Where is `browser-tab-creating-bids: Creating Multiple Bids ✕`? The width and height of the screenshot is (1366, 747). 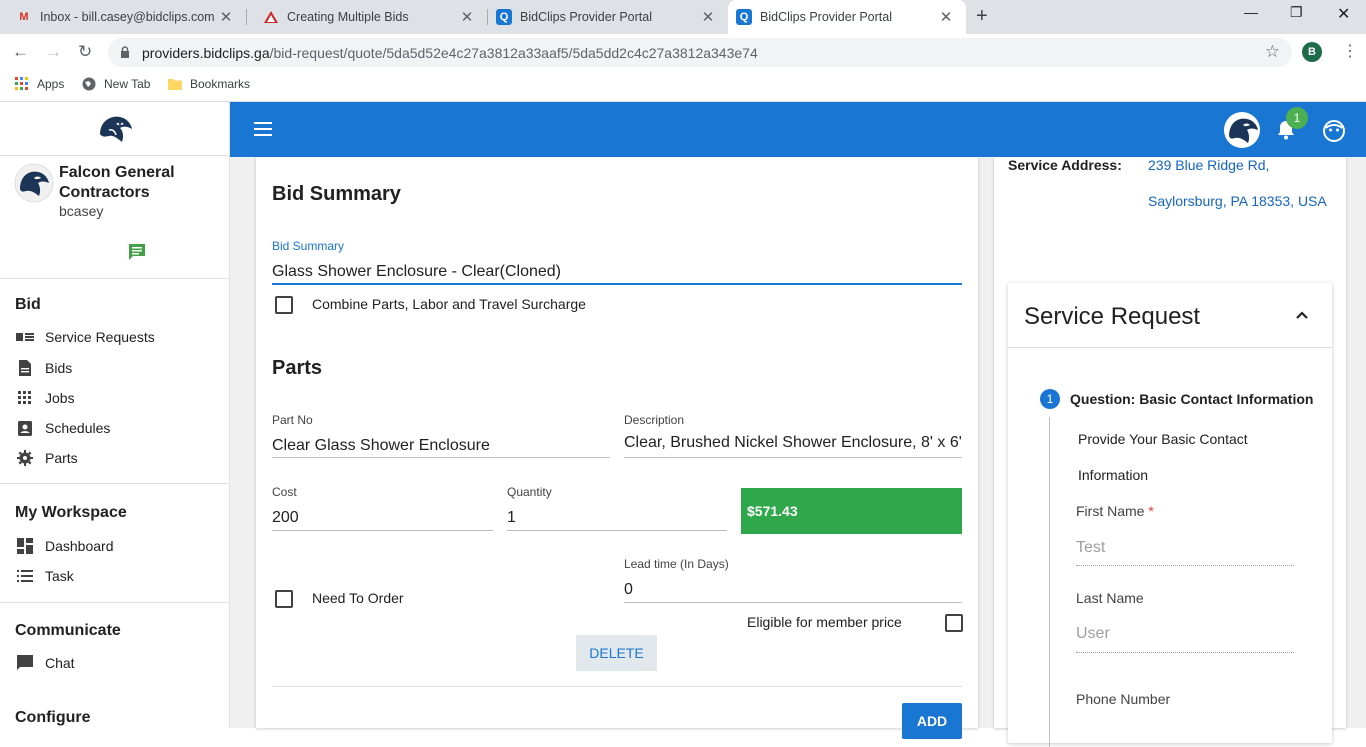 browser-tab-creating-bids: Creating Multiple Bids ✕ is located at coordinates (367, 17).